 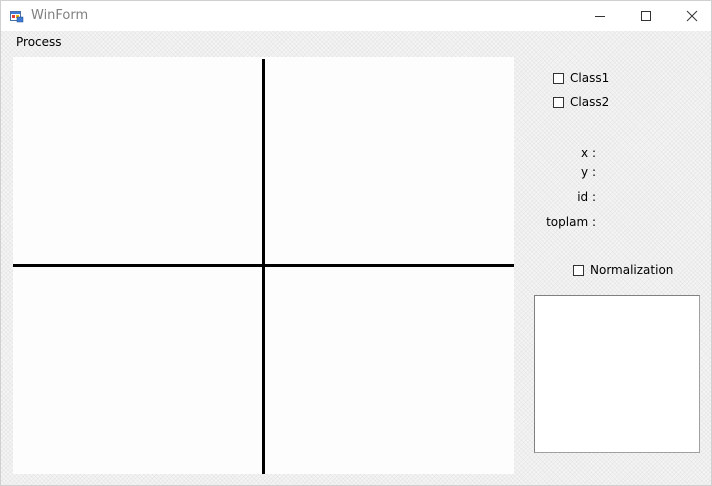 I want to click on menu-item-process: Process, so click(x=39, y=42).